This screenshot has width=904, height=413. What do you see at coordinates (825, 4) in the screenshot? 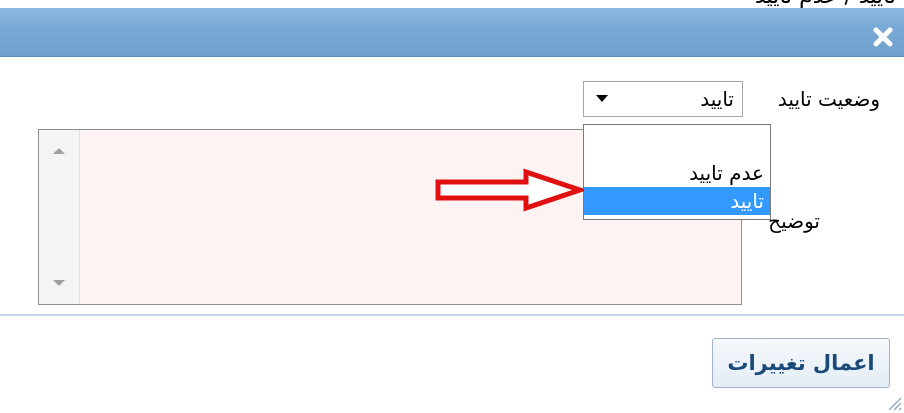
I see `clipped-header-text: تایید / عدم تایید` at bounding box center [825, 4].